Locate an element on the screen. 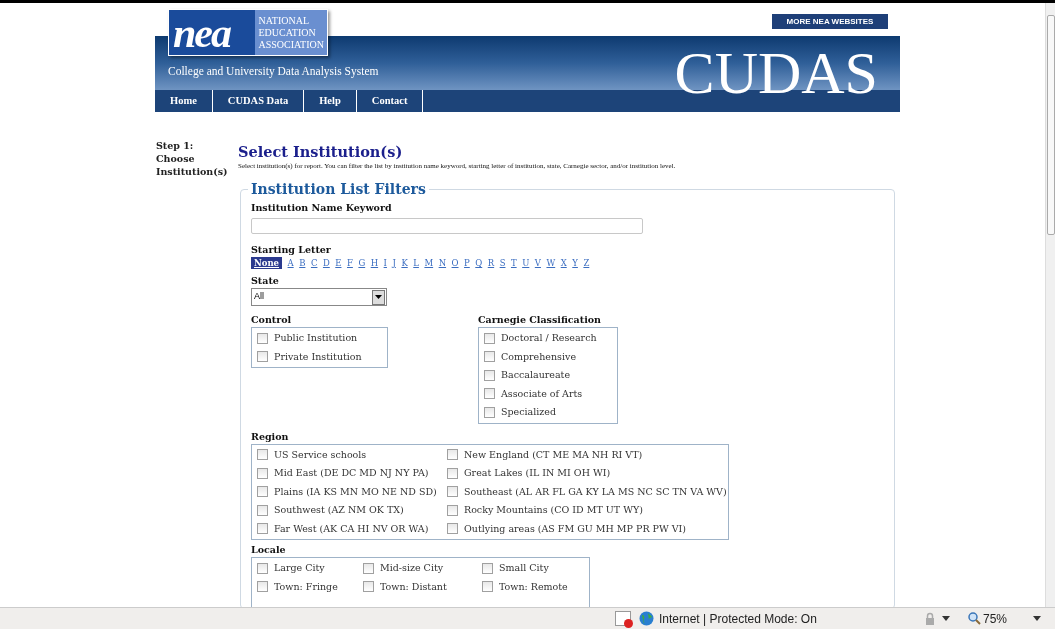  checkbox-label: Town: Distant is located at coordinates (413, 586).